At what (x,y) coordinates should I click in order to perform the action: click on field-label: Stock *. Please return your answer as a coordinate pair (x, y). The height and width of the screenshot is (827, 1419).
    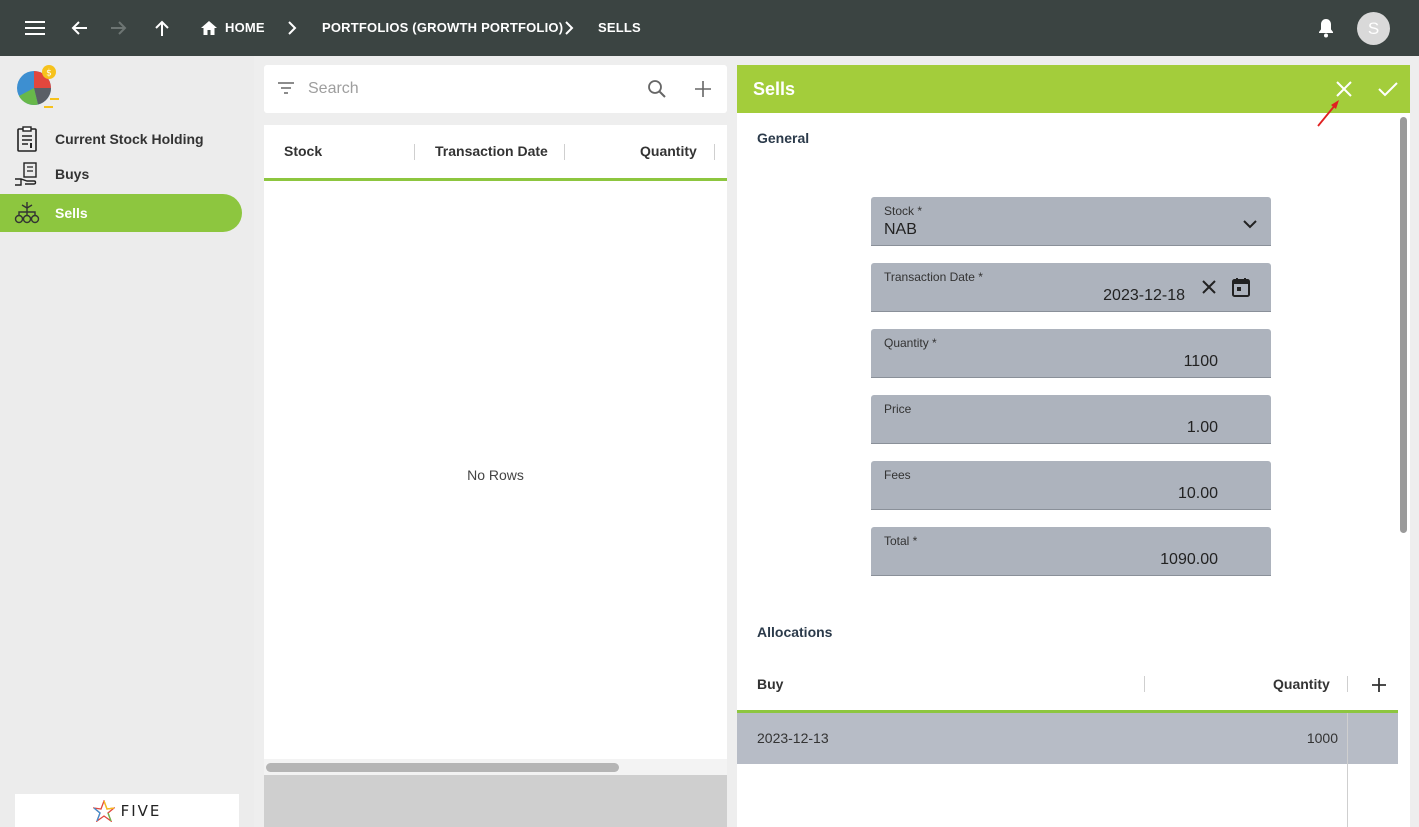
    Looking at the image, I should click on (903, 211).